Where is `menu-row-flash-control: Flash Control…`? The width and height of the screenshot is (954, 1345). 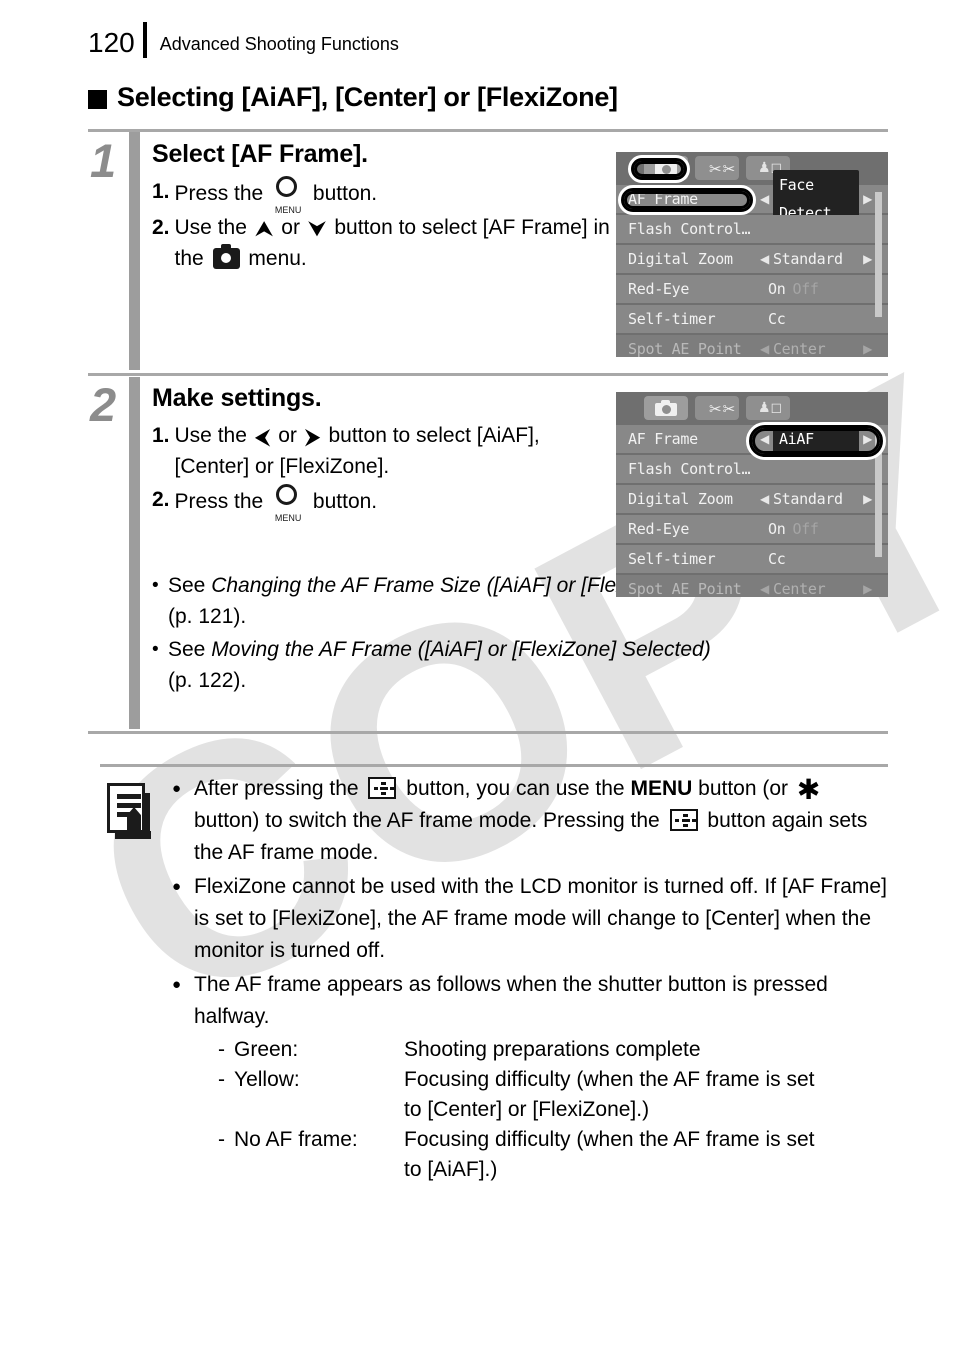 menu-row-flash-control: Flash Control… is located at coordinates (752, 229).